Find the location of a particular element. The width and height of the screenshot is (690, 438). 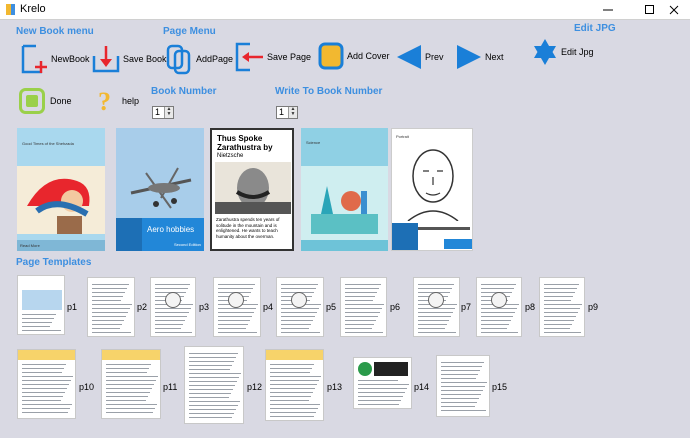

save-page-label: Save Page is located at coordinates (289, 57).